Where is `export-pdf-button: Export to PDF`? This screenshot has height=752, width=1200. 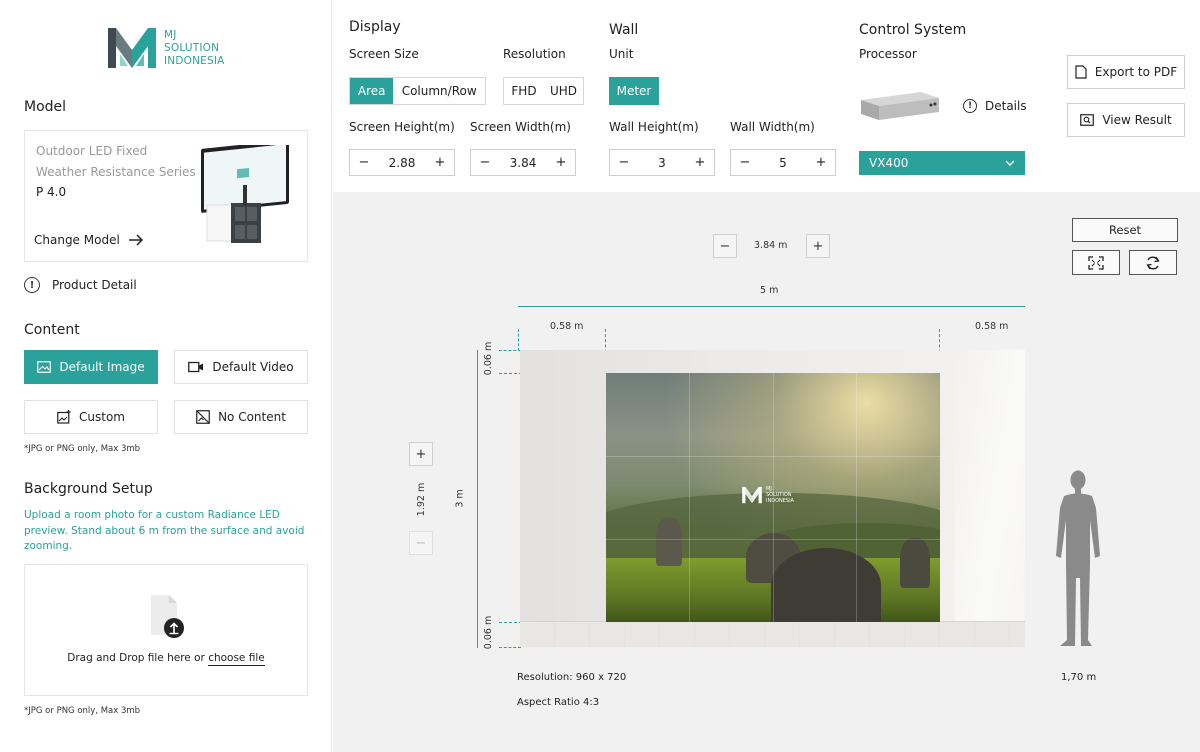 export-pdf-button: Export to PDF is located at coordinates (1126, 72).